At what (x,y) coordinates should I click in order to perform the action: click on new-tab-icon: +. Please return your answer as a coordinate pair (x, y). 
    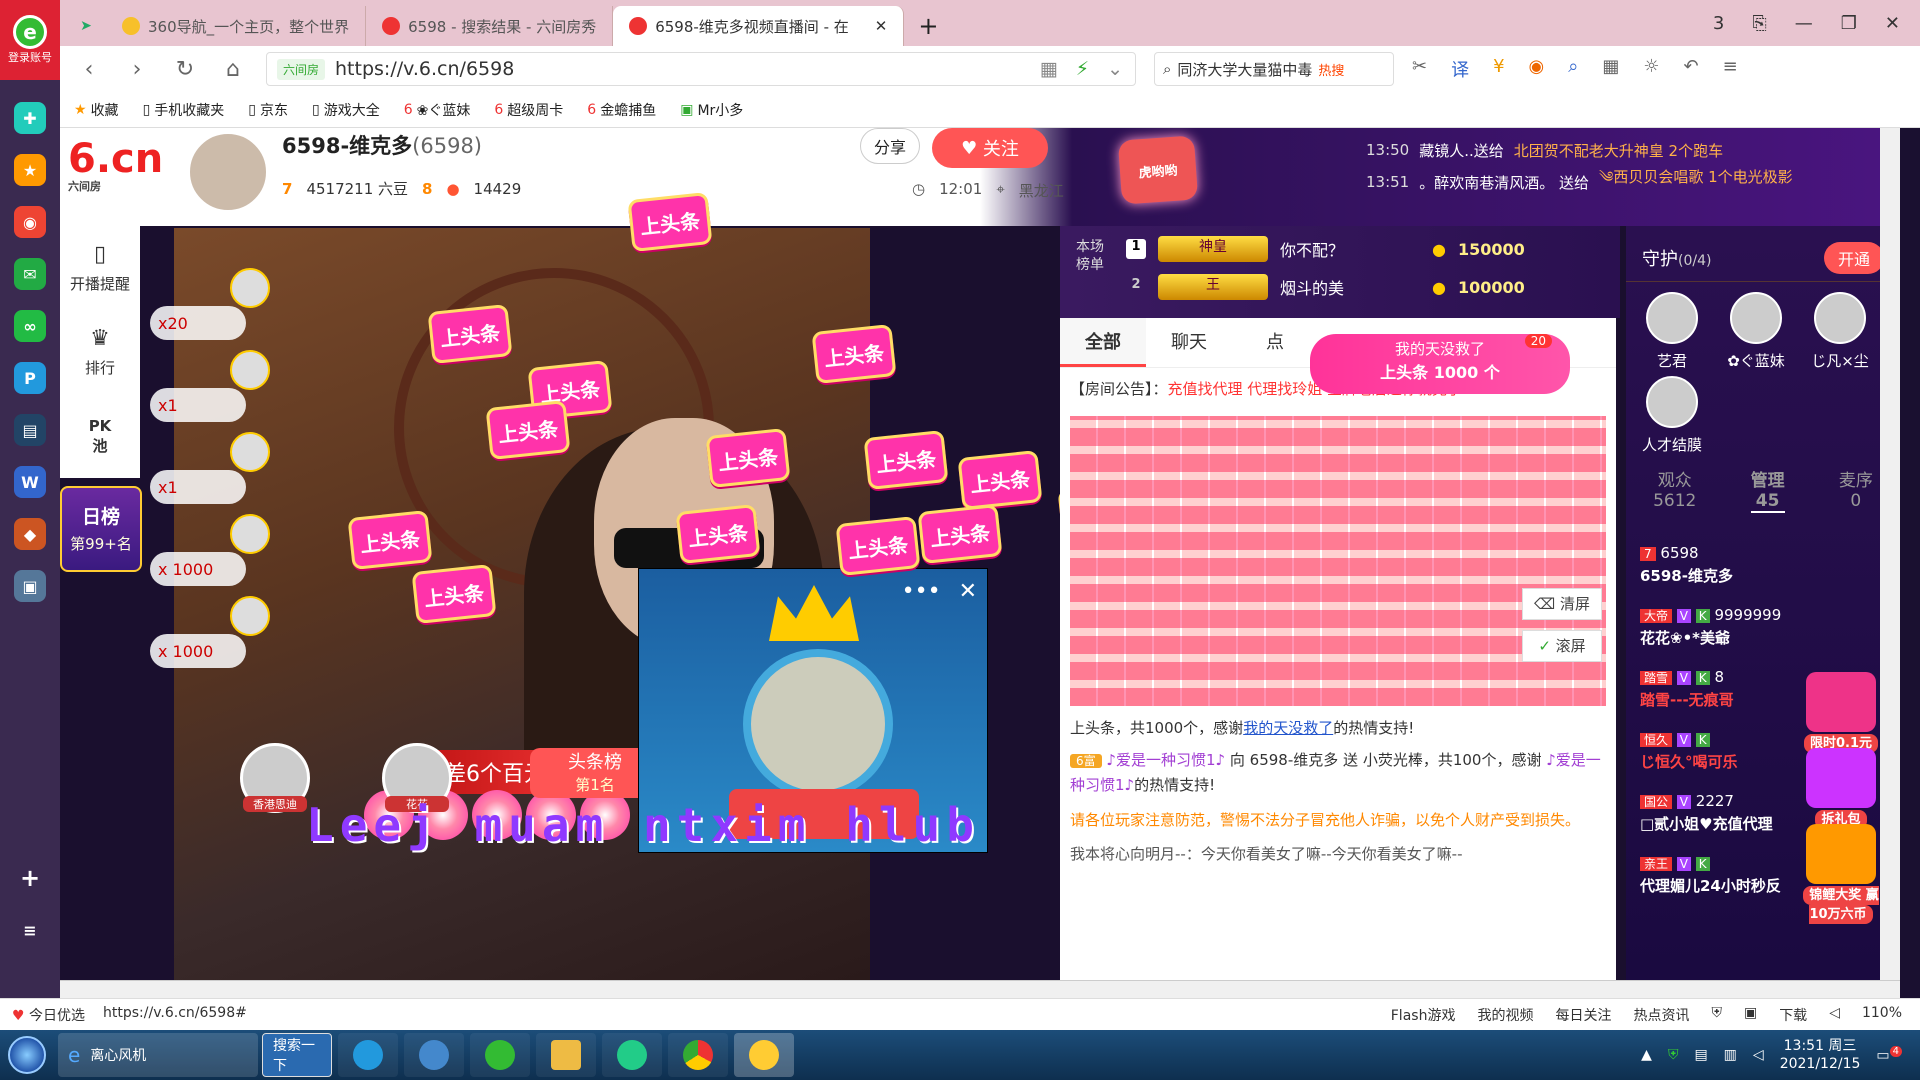
    Looking at the image, I should click on (928, 26).